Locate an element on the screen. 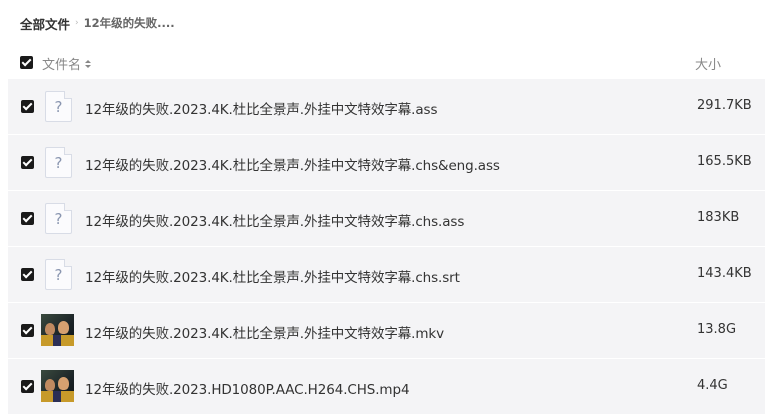 Image resolution: width=765 pixels, height=416 pixels. column-header-name: 文件名 is located at coordinates (67, 63).